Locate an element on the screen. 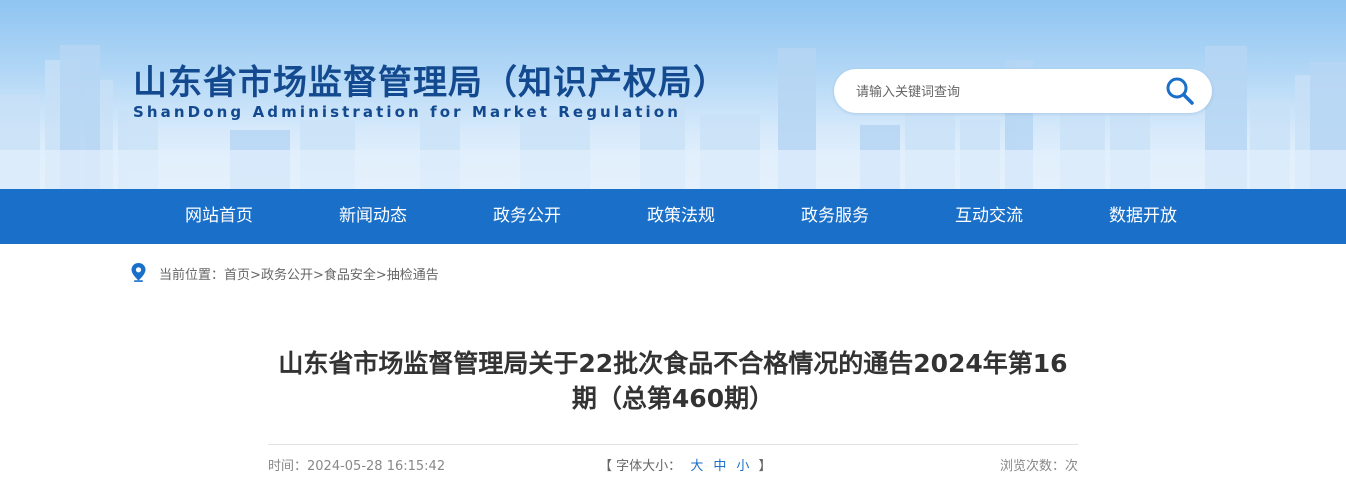  title-divider is located at coordinates (673, 444).